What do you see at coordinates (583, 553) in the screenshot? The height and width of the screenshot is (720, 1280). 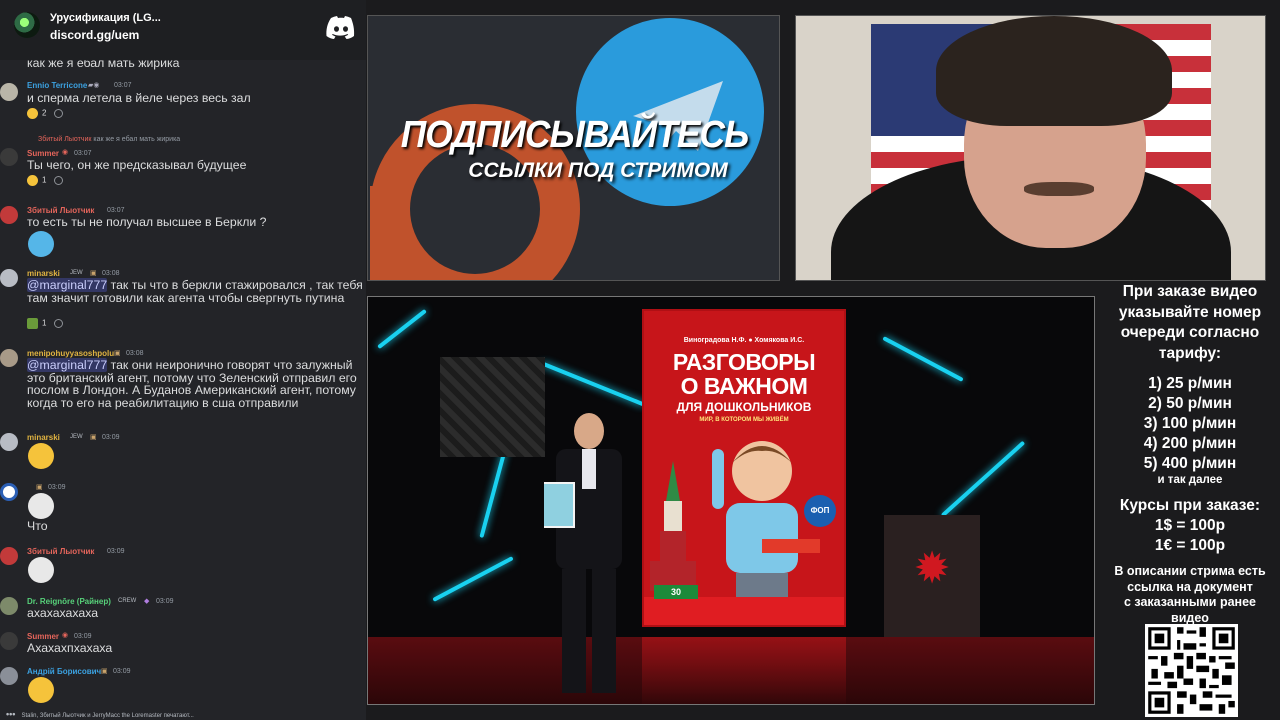 I see `presenter-figure` at bounding box center [583, 553].